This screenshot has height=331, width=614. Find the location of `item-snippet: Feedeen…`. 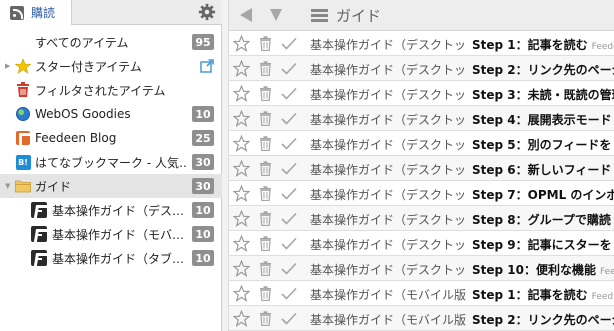

item-snippet: Feedeen… is located at coordinates (607, 272).